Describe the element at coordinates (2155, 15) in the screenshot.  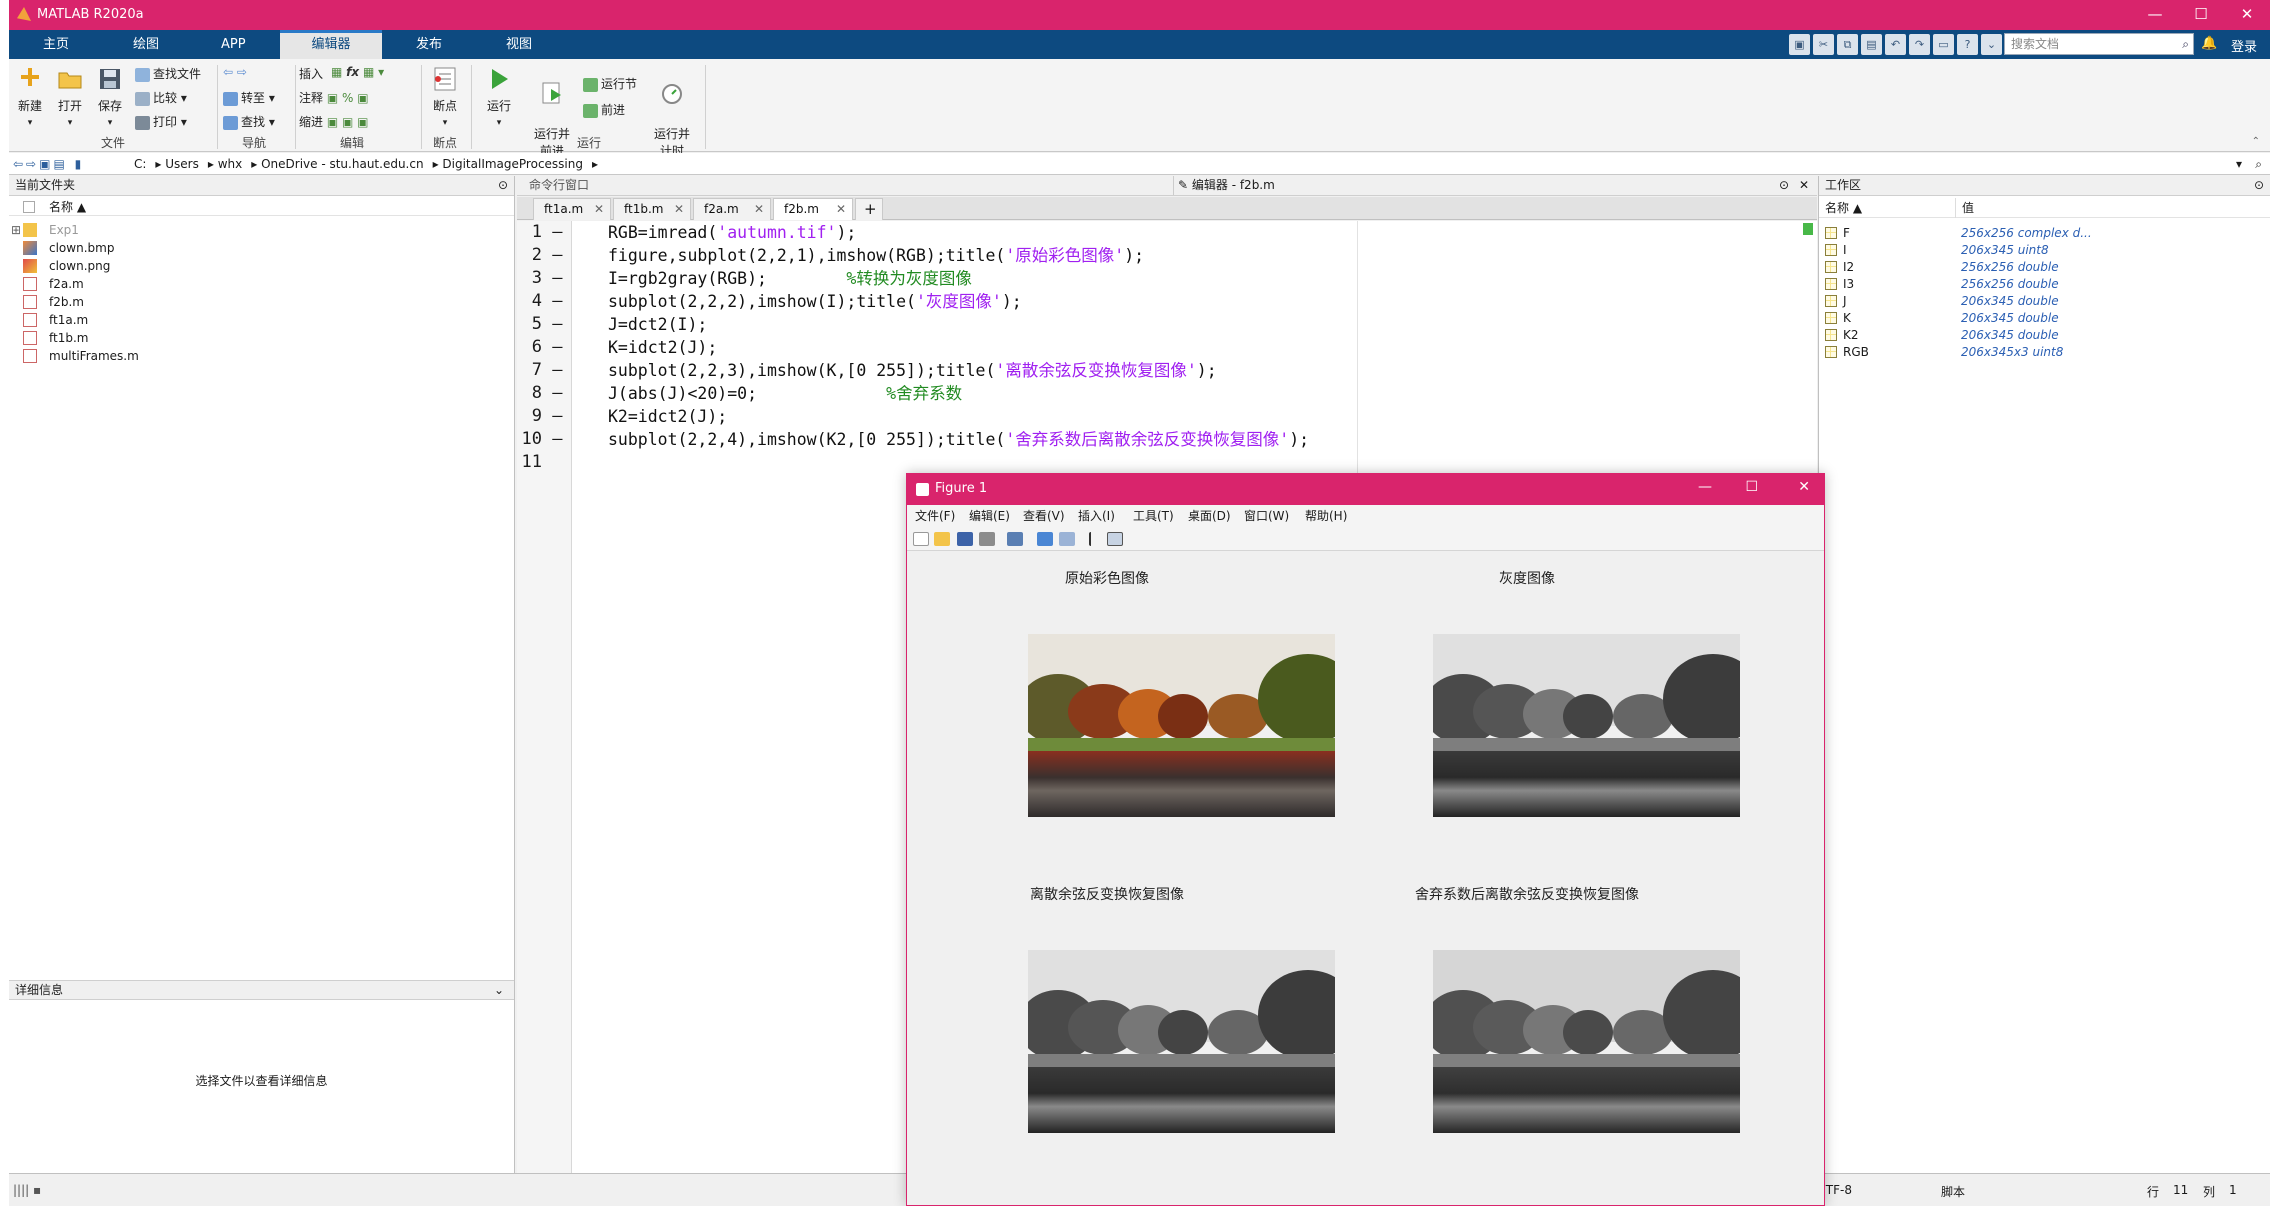
I see `minimize-button: —` at that location.